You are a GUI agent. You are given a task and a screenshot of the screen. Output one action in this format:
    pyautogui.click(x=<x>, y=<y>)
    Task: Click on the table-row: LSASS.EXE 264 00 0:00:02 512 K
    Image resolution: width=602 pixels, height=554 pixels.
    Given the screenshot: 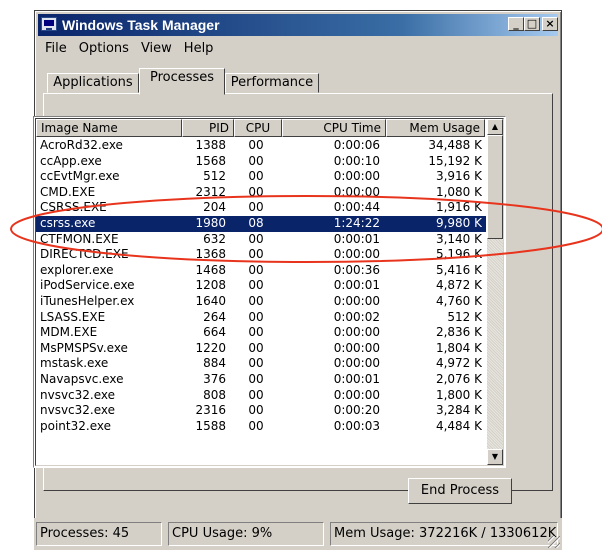 What is the action you would take?
    pyautogui.click(x=261, y=318)
    